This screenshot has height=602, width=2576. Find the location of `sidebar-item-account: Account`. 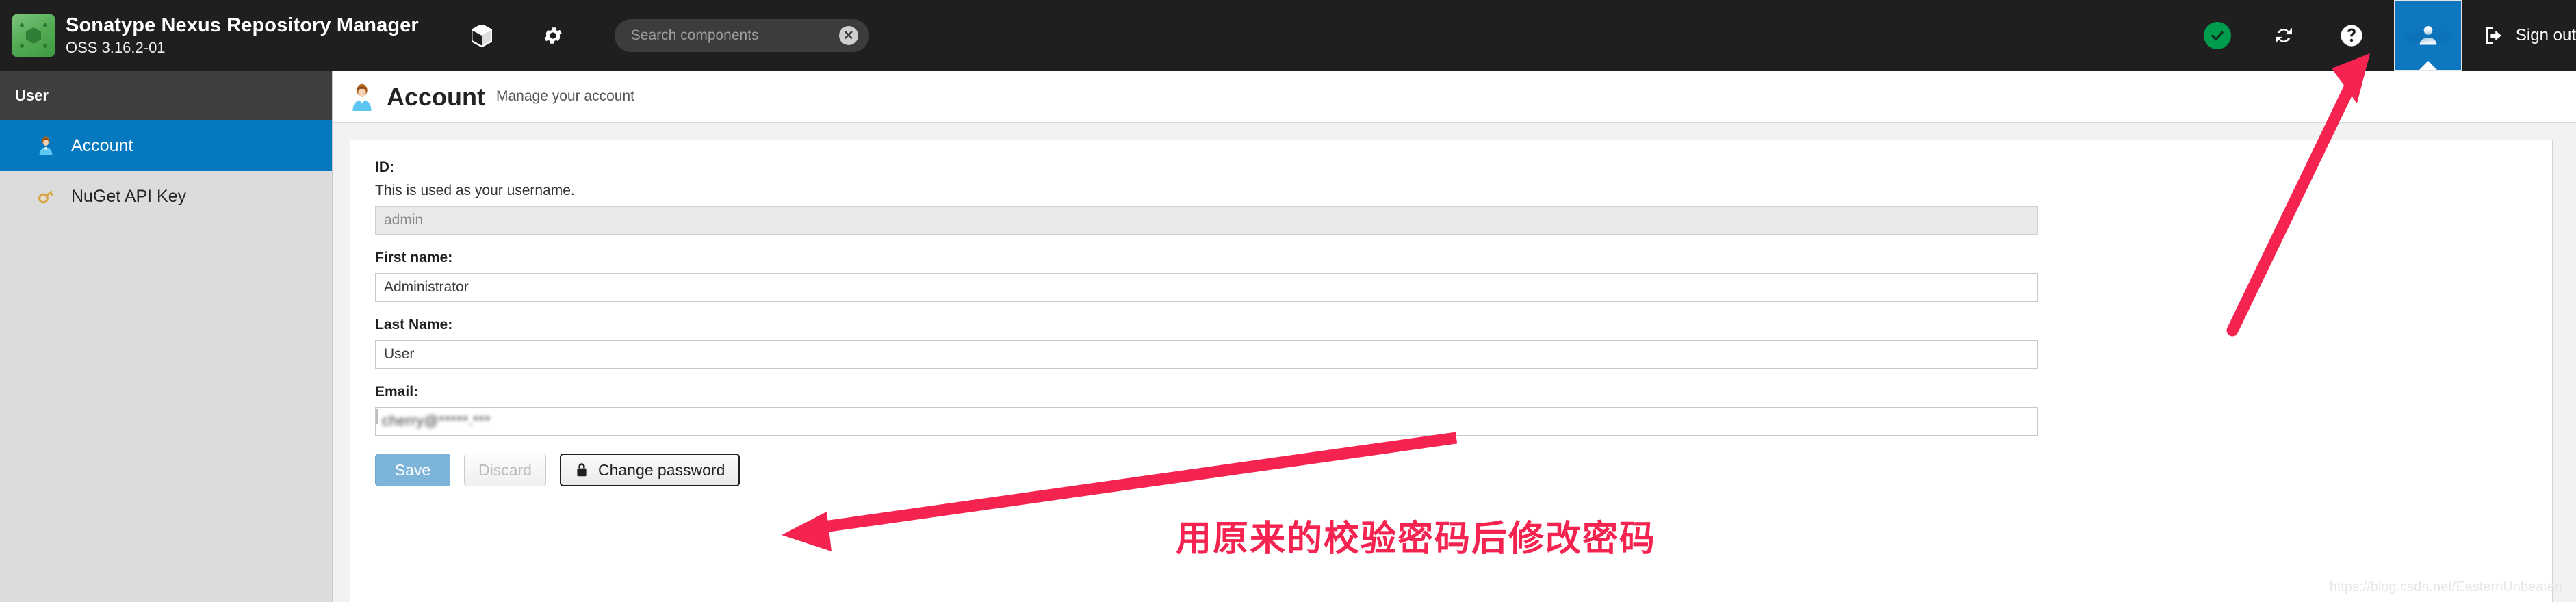

sidebar-item-account: Account is located at coordinates (166, 145).